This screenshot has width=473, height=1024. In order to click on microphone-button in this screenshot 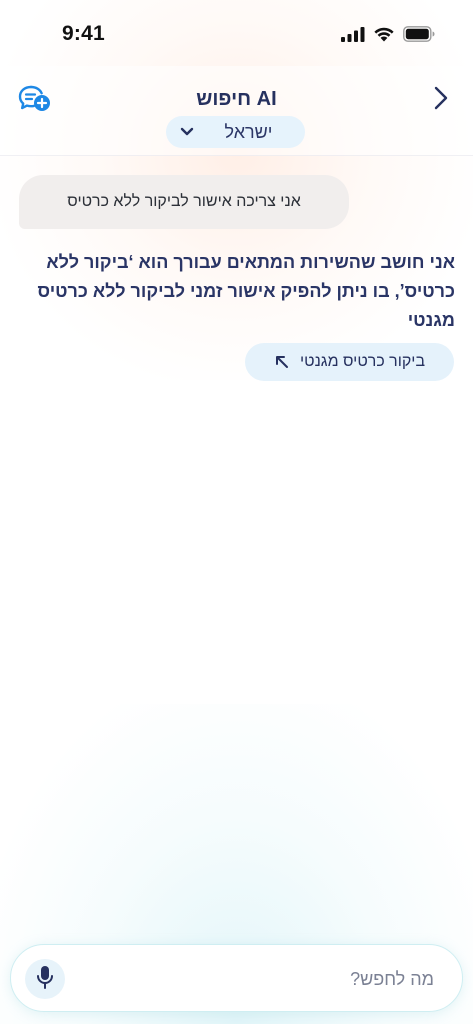, I will do `click(45, 979)`.